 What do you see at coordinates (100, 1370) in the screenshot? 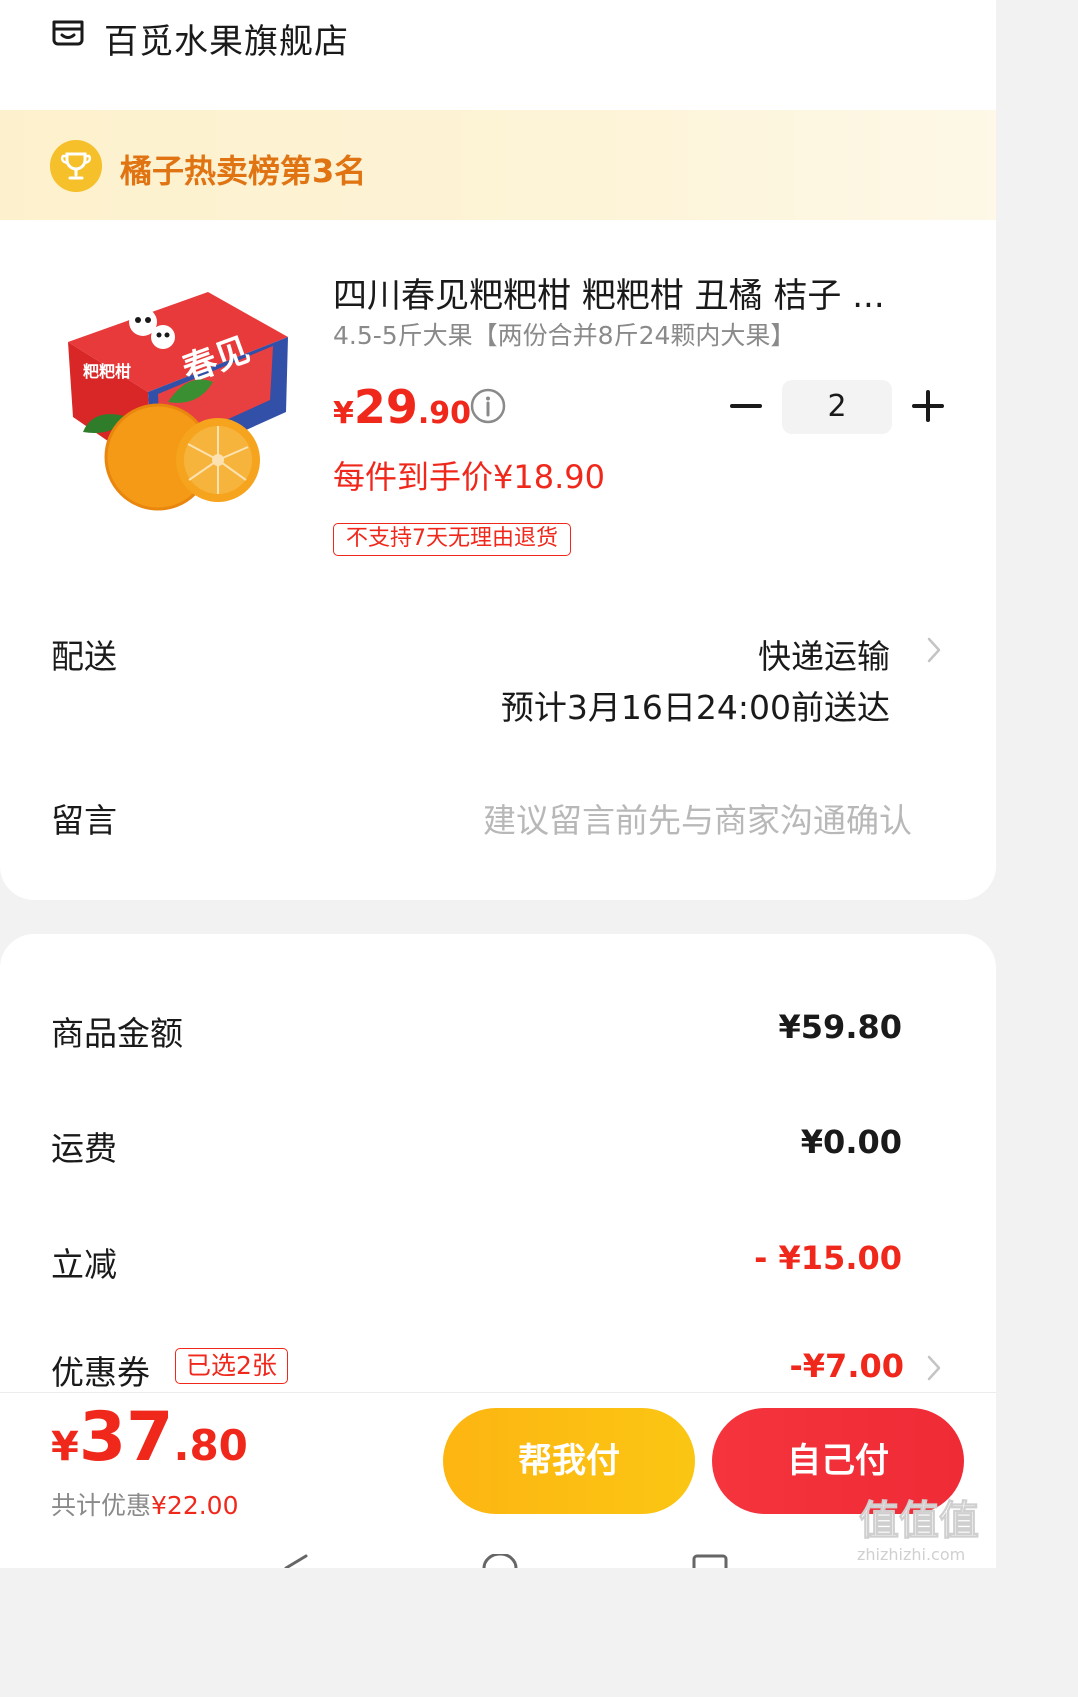
I see `coupon-label: 优惠券` at bounding box center [100, 1370].